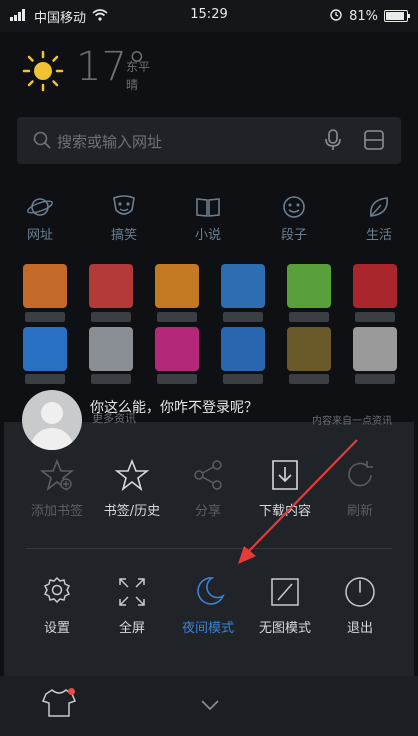  Describe the element at coordinates (209, 16) in the screenshot. I see `status-bar: 中国移动 15:29 81%` at that location.